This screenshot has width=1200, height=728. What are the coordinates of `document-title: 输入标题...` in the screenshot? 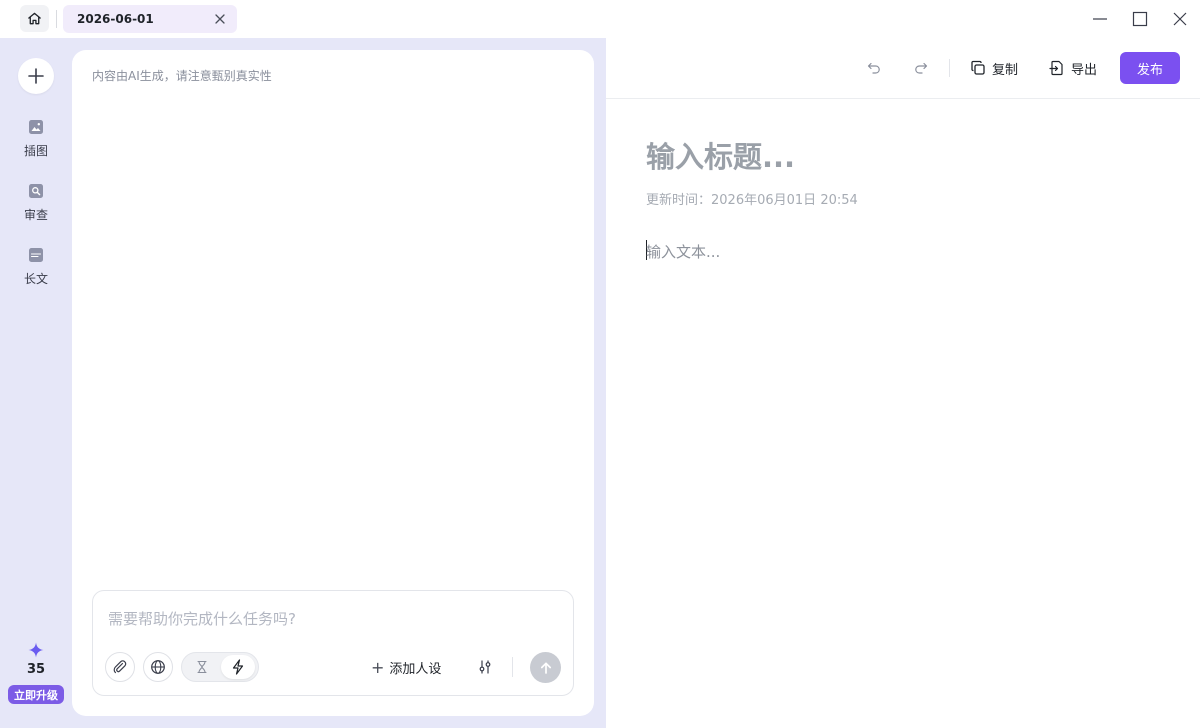 It's located at (720, 155).